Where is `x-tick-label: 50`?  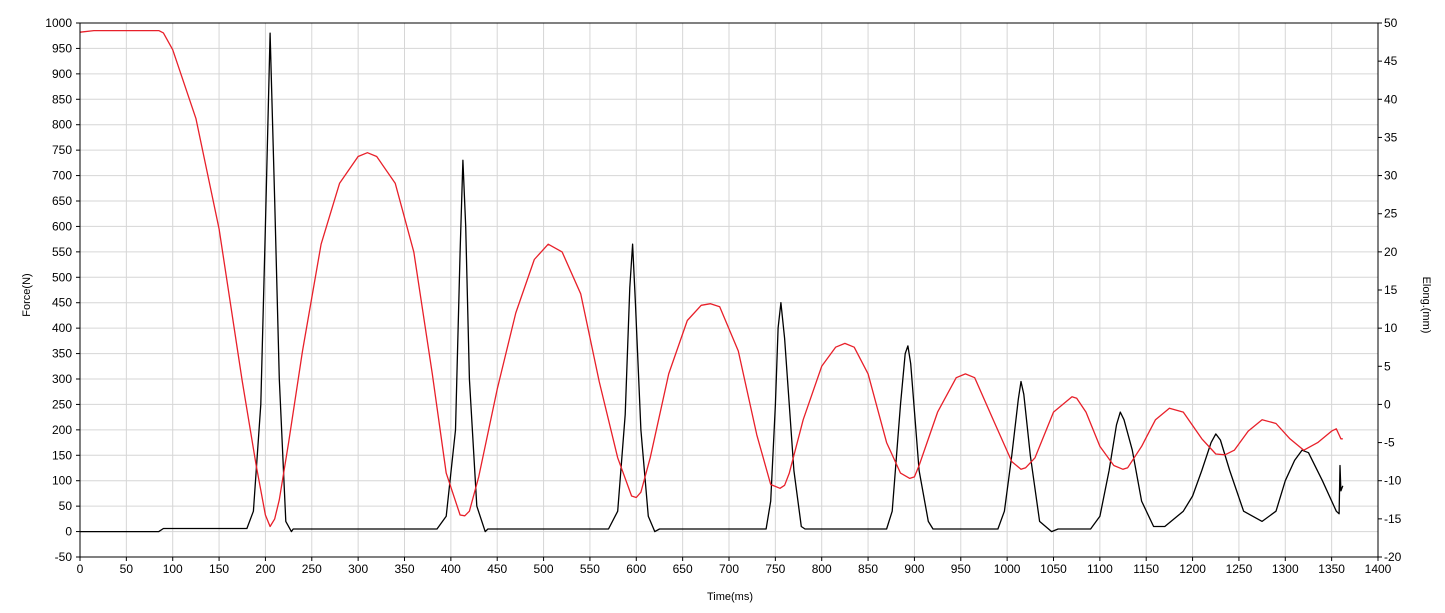 x-tick-label: 50 is located at coordinates (127, 569).